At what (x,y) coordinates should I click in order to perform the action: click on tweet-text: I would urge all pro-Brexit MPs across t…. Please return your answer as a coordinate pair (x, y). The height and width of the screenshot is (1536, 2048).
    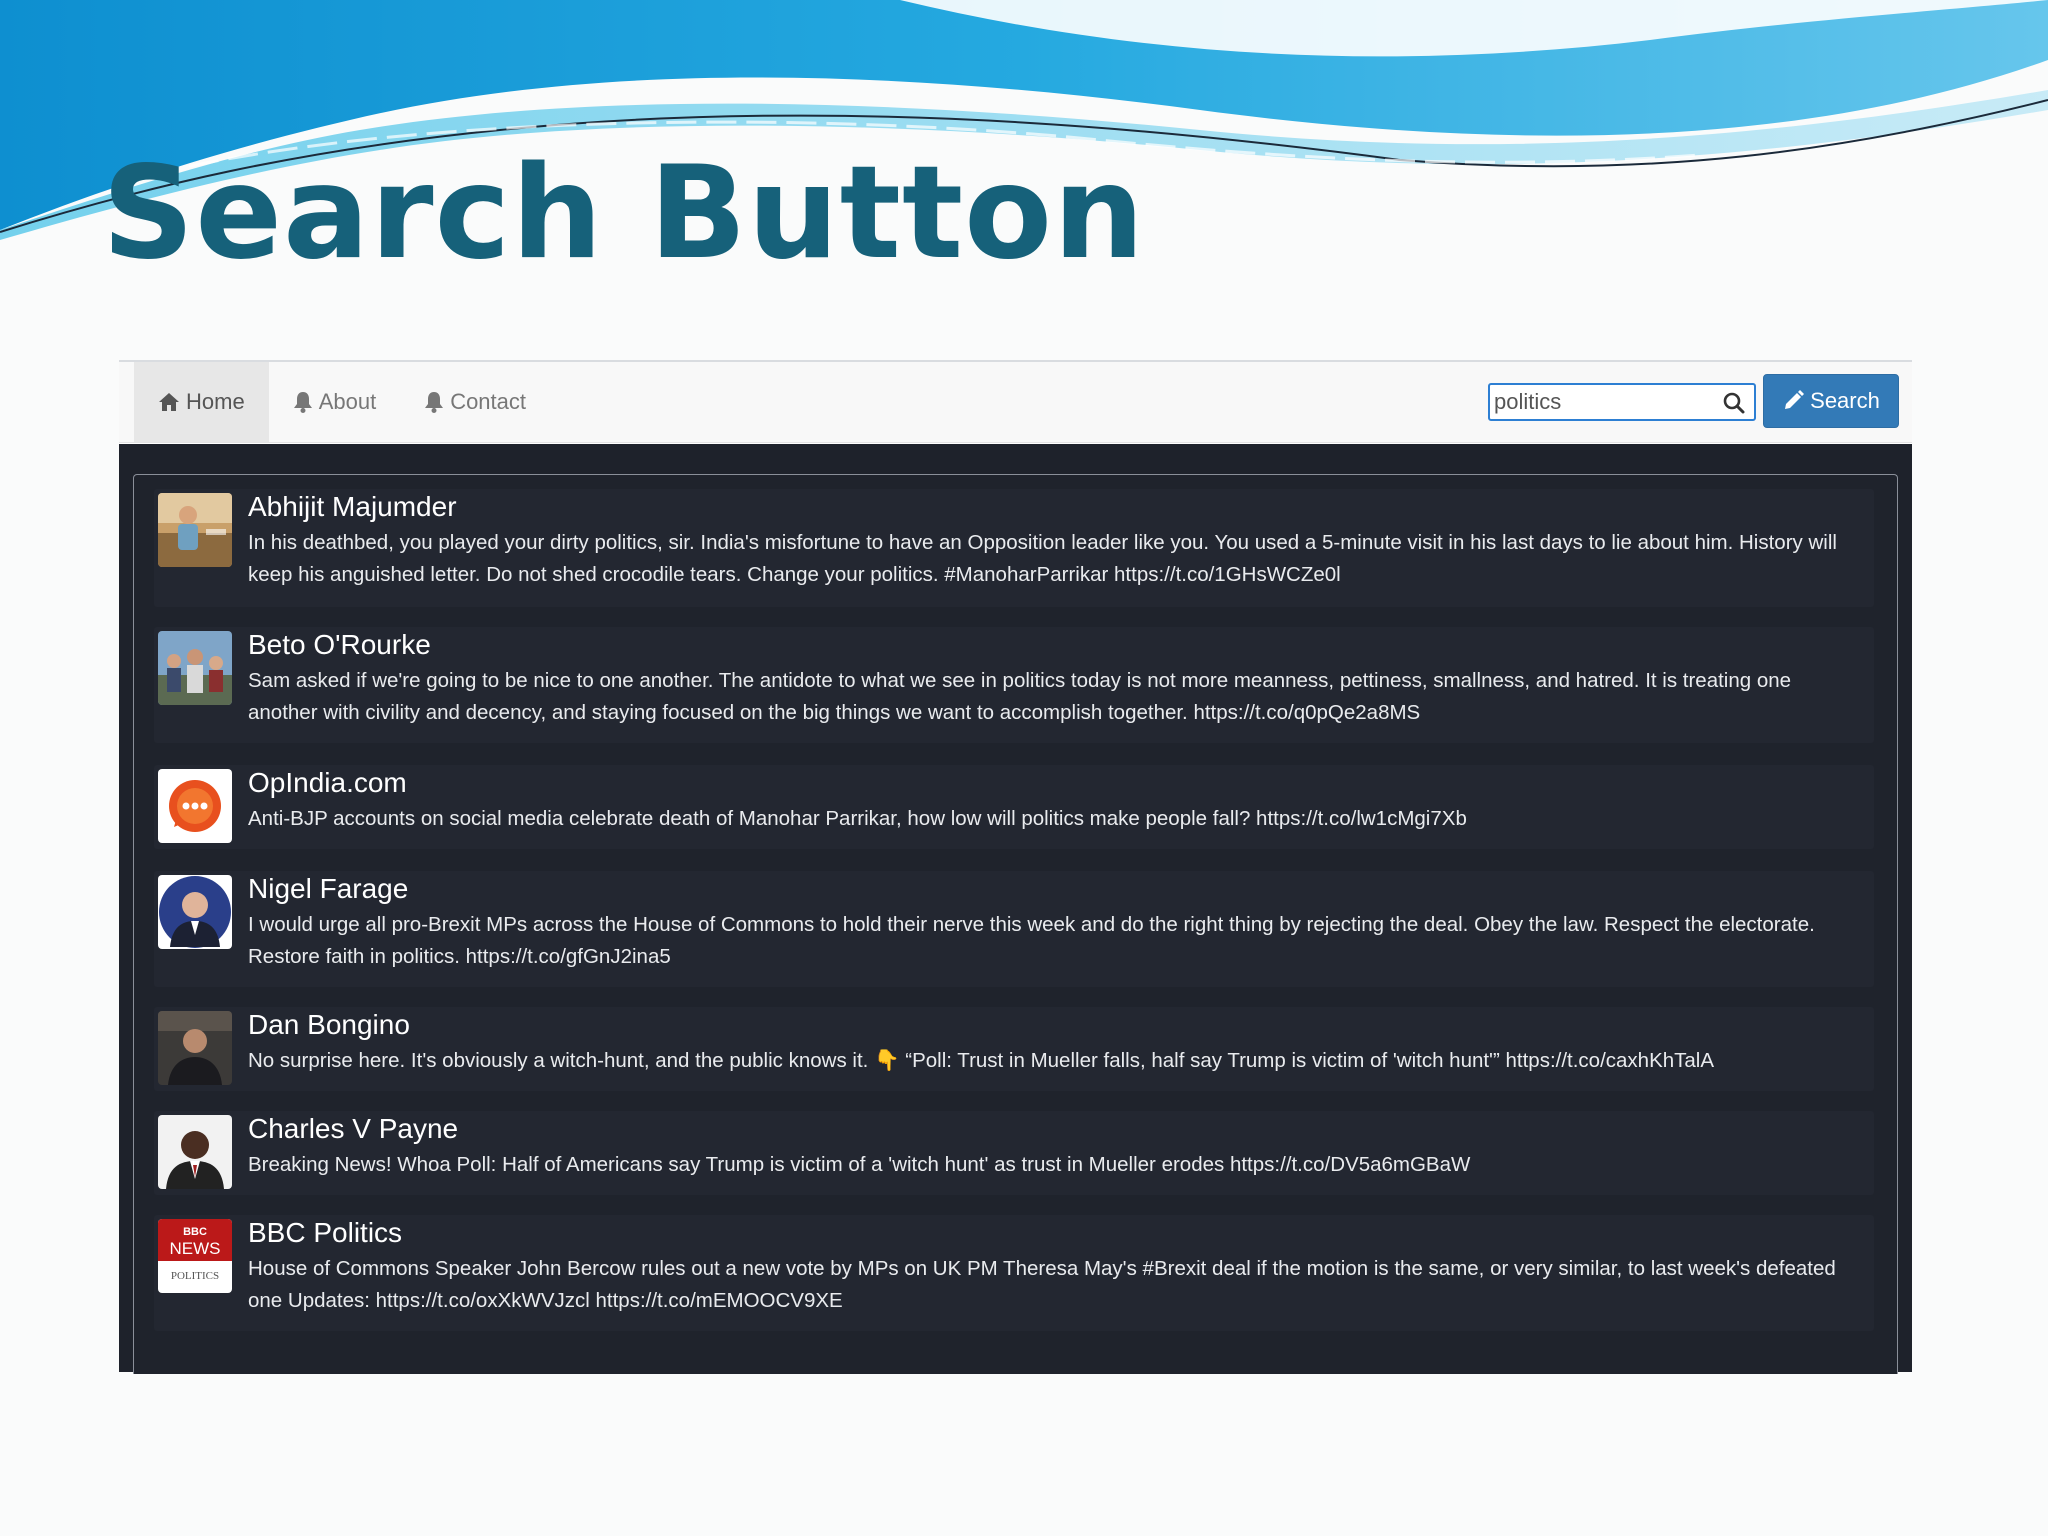
    Looking at the image, I should click on (1031, 940).